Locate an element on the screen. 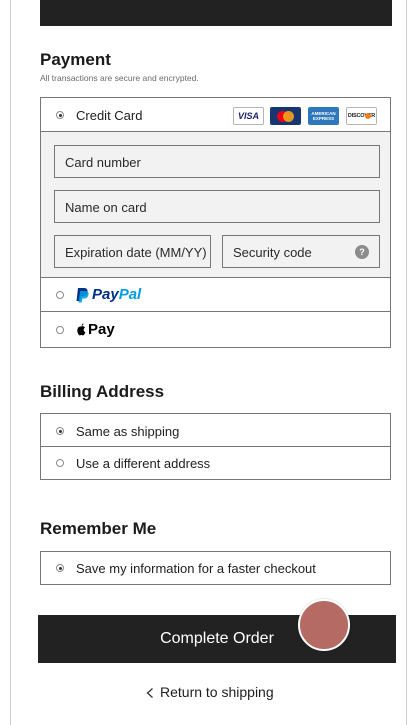 Image resolution: width=410 pixels, height=725 pixels. discover-logo-icon: DISCOVER is located at coordinates (361, 116).